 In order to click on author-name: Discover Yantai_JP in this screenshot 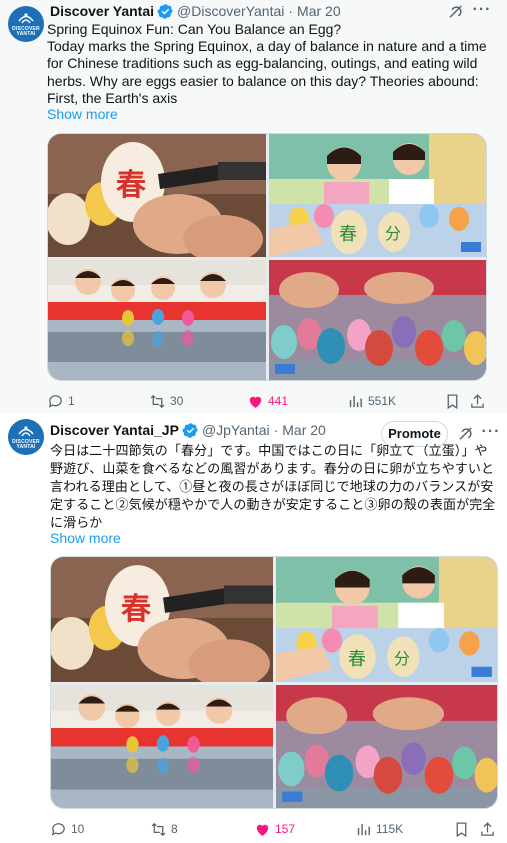, I will do `click(114, 430)`.